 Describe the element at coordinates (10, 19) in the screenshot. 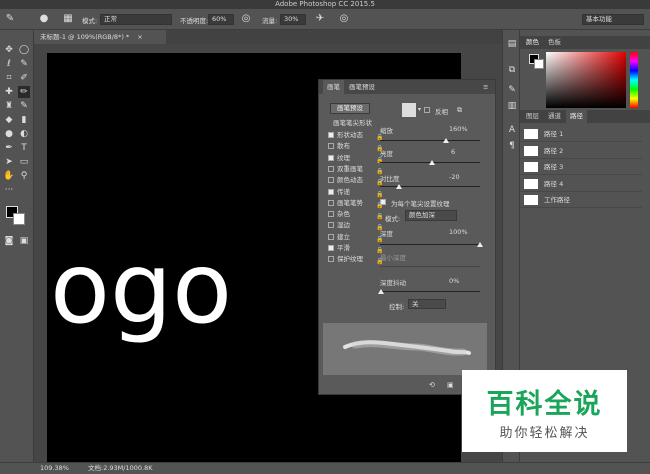

I see `brush-tool-icon: ✎` at that location.